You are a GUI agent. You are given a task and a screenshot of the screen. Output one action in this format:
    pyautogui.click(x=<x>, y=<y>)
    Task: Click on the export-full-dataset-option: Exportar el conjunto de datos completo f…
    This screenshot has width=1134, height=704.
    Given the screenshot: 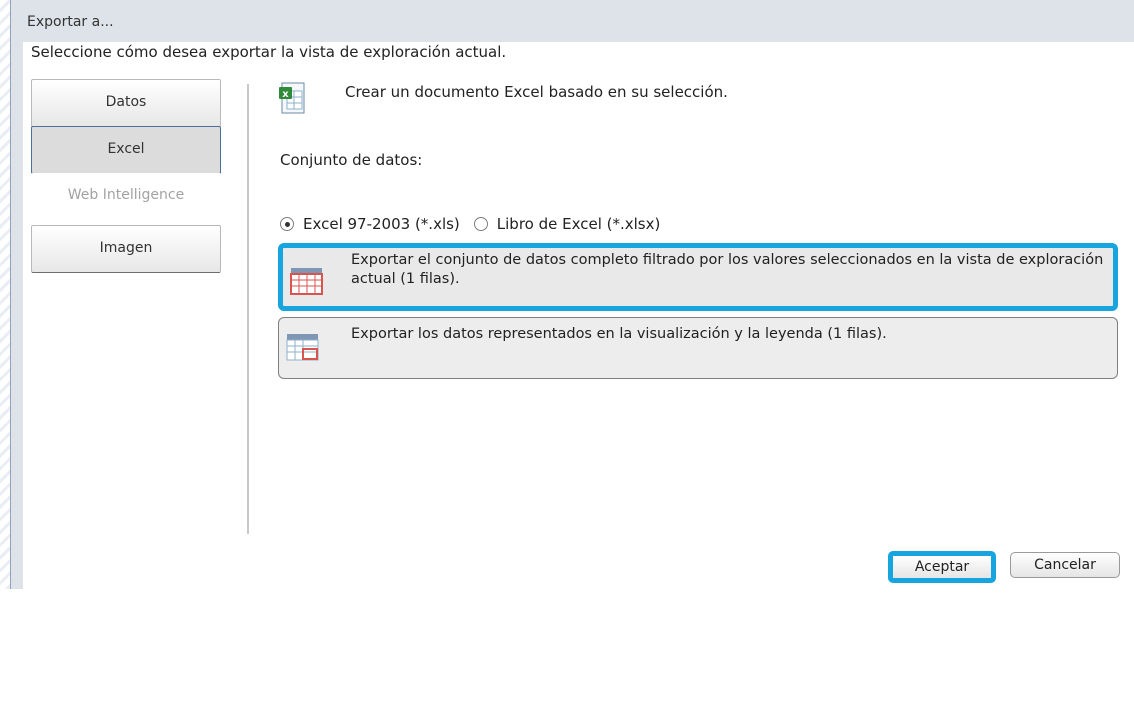 What is the action you would take?
    pyautogui.click(x=698, y=277)
    